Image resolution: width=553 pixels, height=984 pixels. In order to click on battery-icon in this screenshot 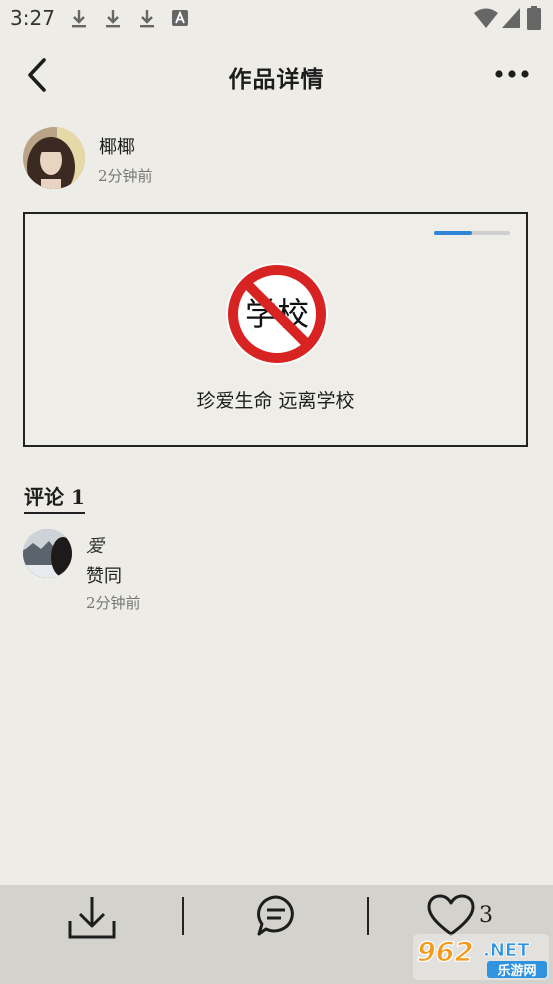, I will do `click(534, 18)`.